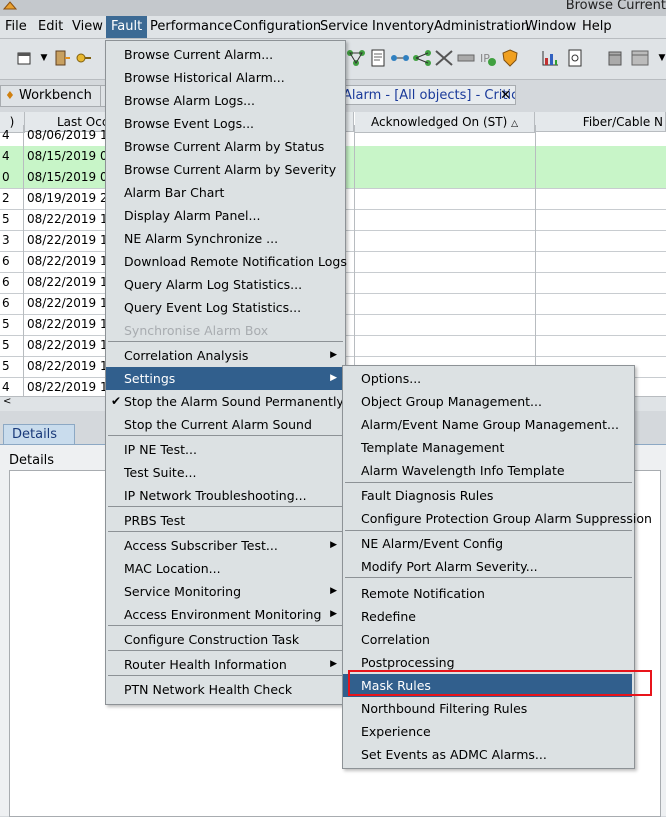  I want to click on menu-fault: Fault, so click(127, 27).